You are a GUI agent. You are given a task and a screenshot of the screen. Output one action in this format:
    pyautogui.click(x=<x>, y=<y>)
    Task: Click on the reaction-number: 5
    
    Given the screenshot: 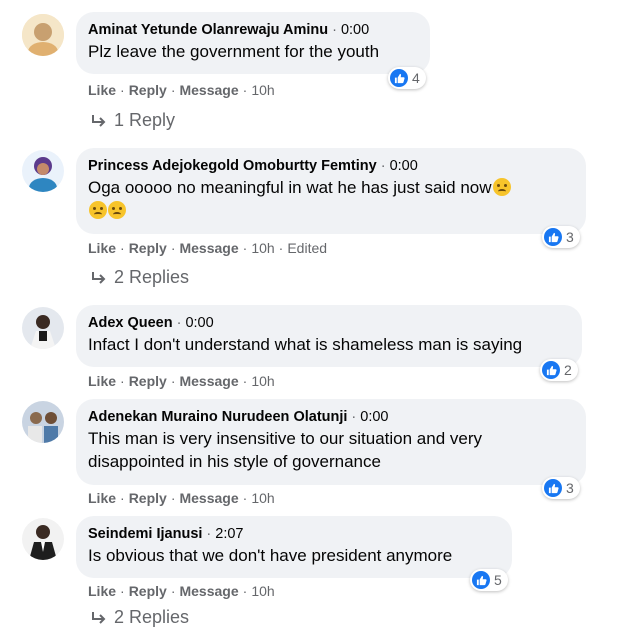 What is the action you would take?
    pyautogui.click(x=498, y=580)
    